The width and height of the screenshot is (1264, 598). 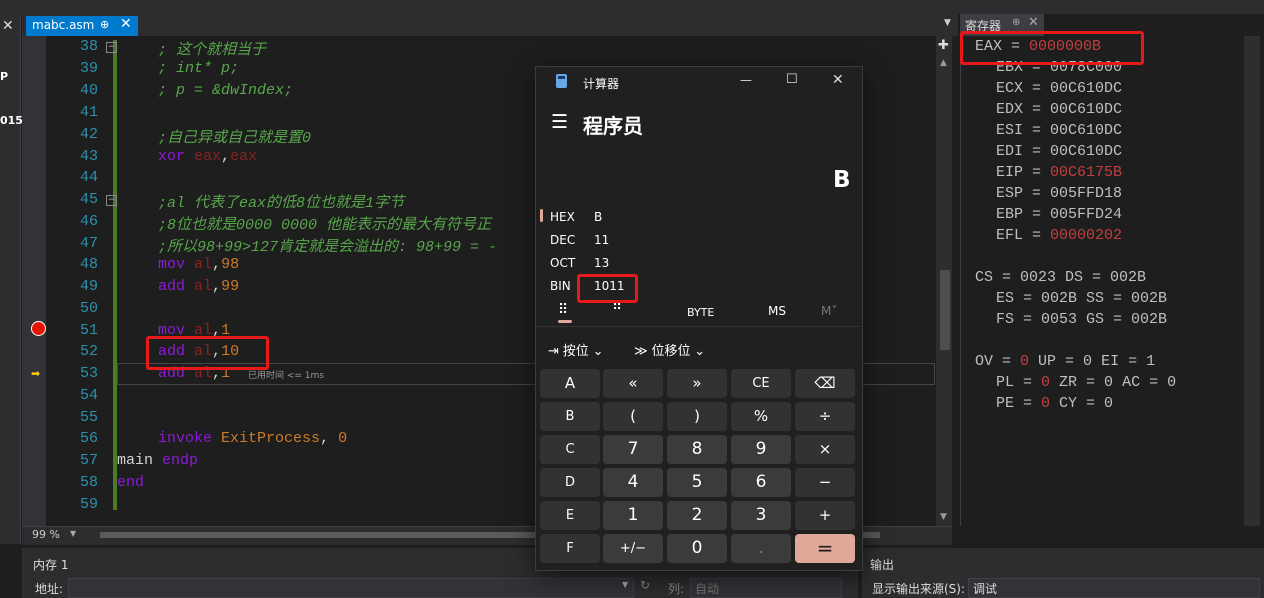 What do you see at coordinates (761, 383) in the screenshot?
I see `key-clear-entry: CE` at bounding box center [761, 383].